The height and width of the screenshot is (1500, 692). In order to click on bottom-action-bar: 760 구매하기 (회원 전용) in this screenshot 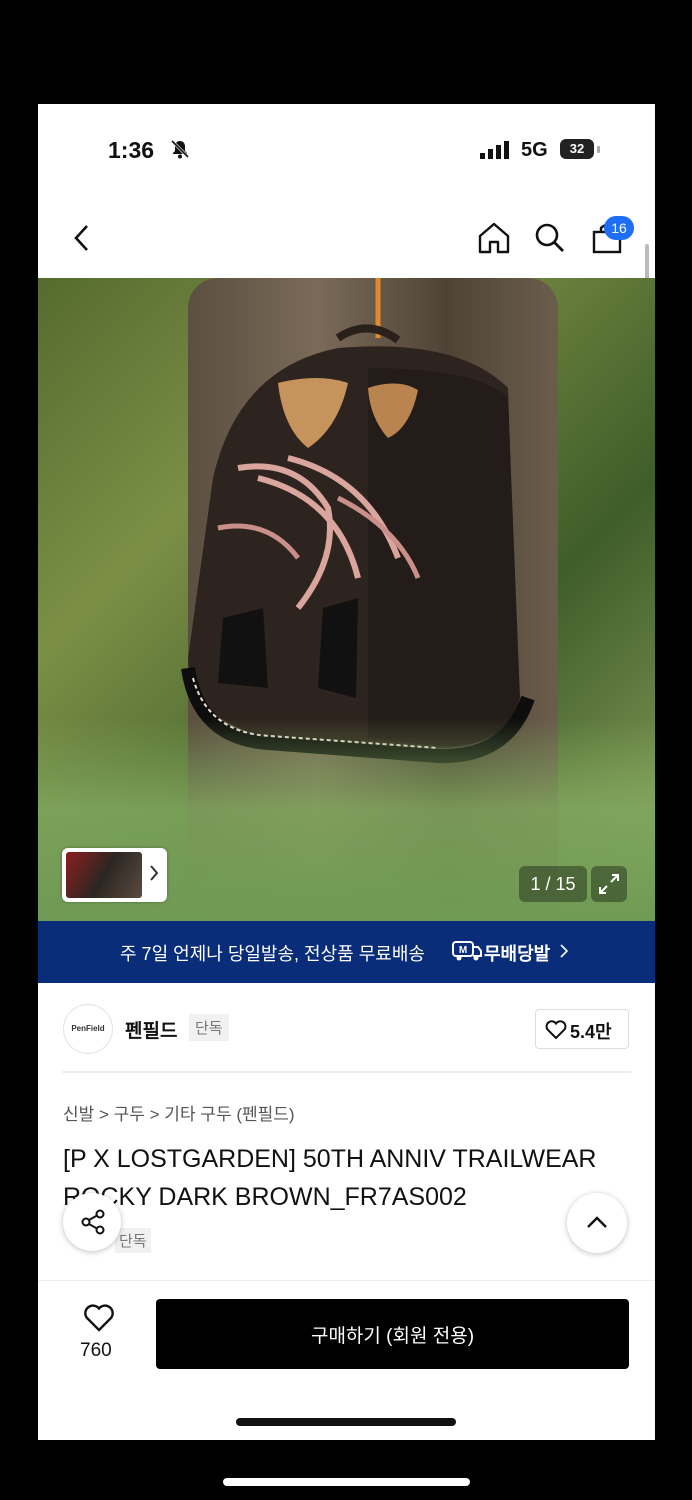, I will do `click(346, 1360)`.